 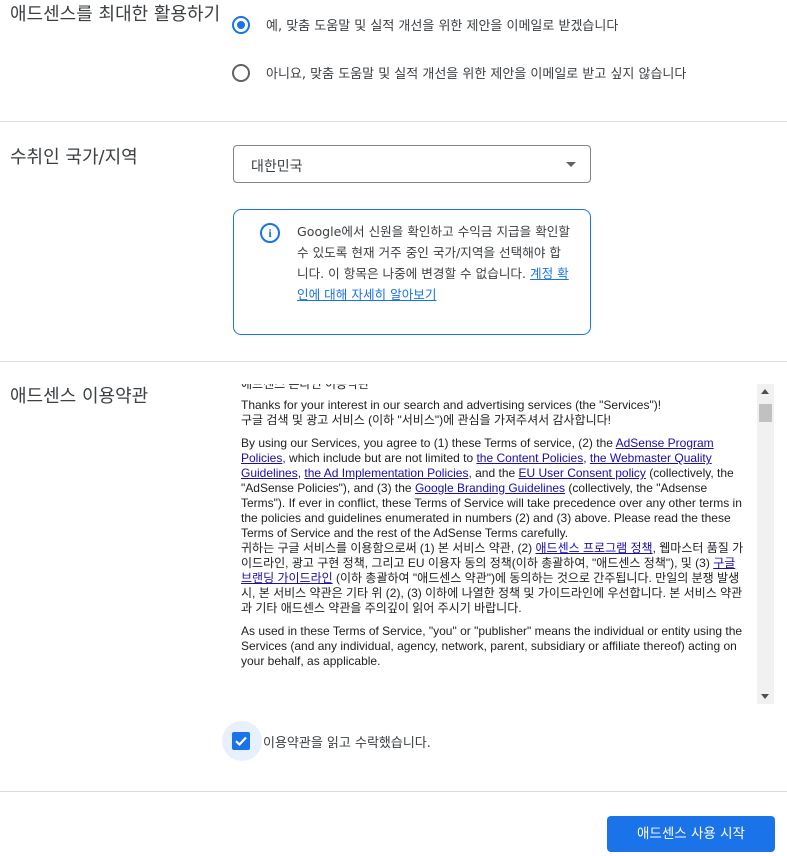 What do you see at coordinates (347, 741) in the screenshot?
I see `agree-terms-label: 이용약관을 읽고 수락했습니다.` at bounding box center [347, 741].